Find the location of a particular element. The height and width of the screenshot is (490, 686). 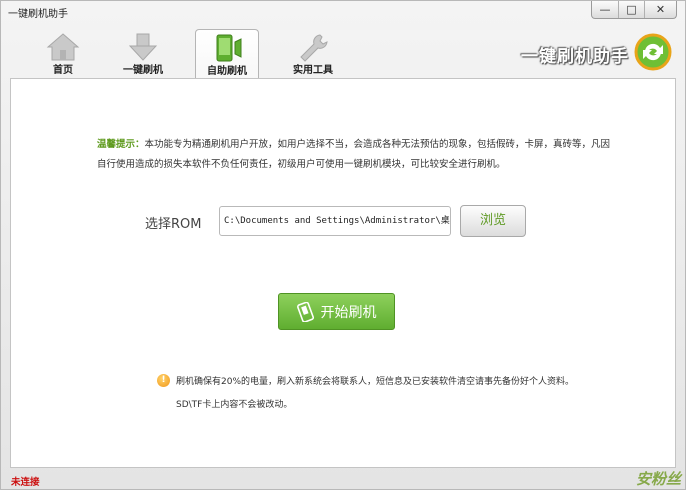

refresh-circle-icon is located at coordinates (653, 54).